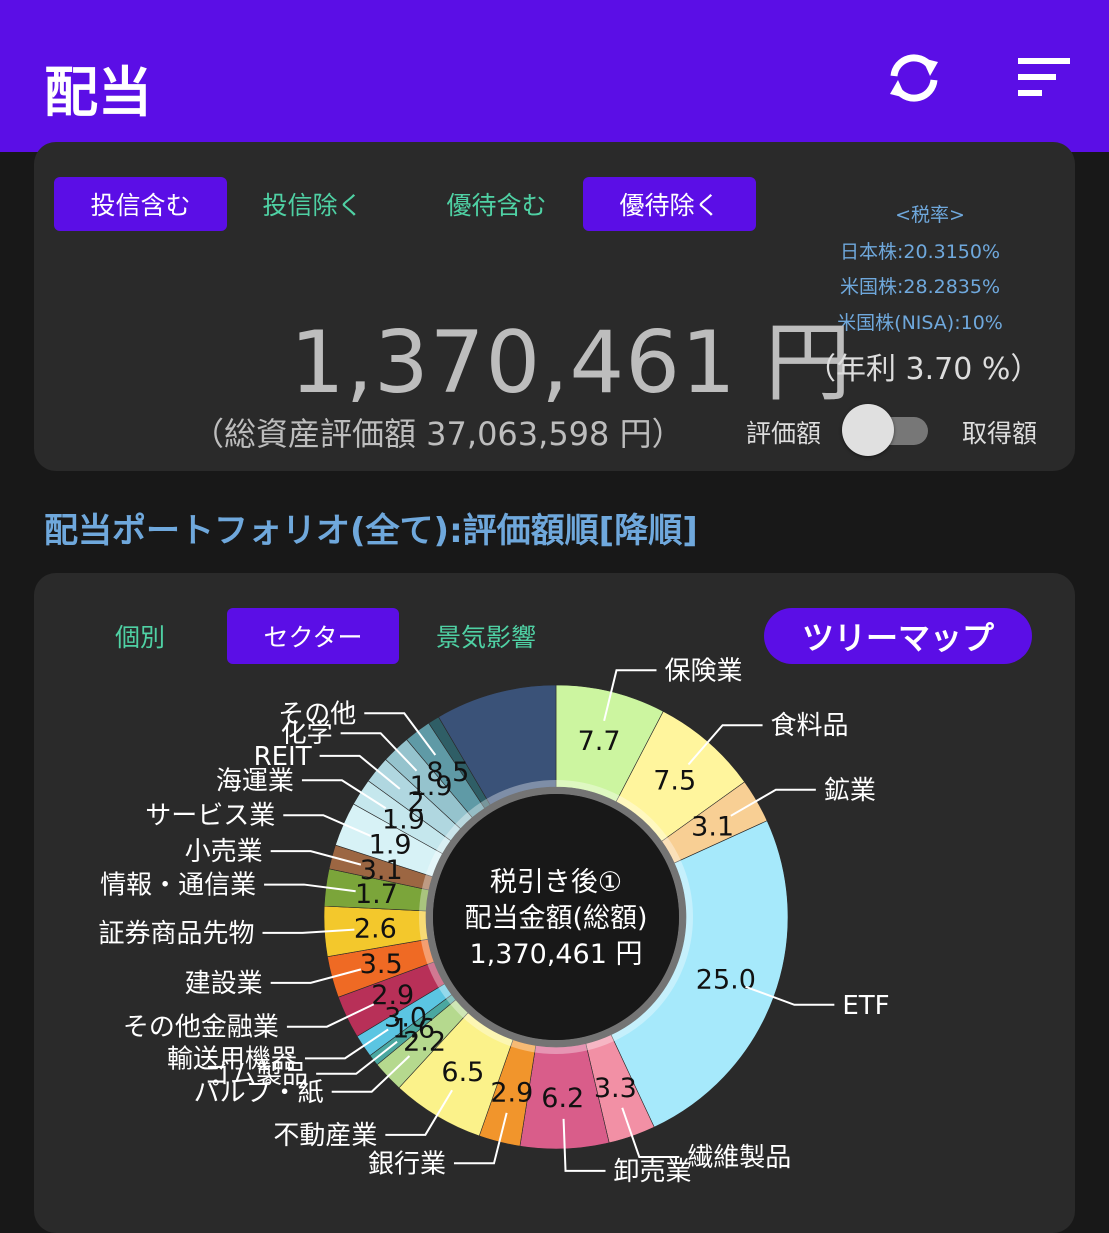 The height and width of the screenshot is (1233, 1109). What do you see at coordinates (703, 671) in the screenshot?
I see `category-label: 保険業` at bounding box center [703, 671].